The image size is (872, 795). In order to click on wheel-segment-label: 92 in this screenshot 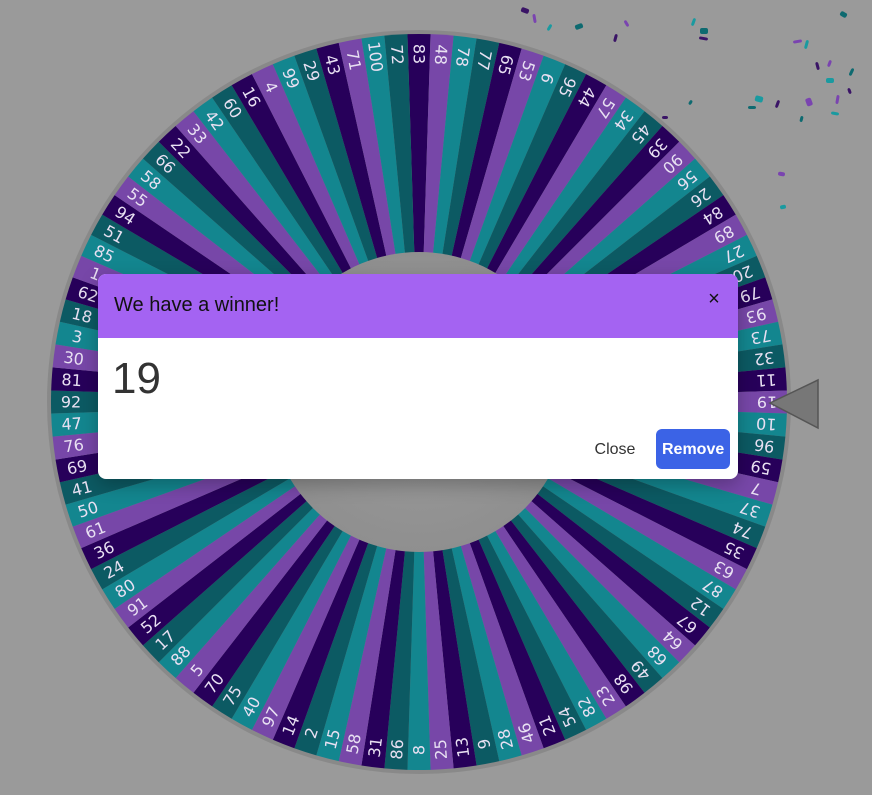, I will do `click(71, 402)`.